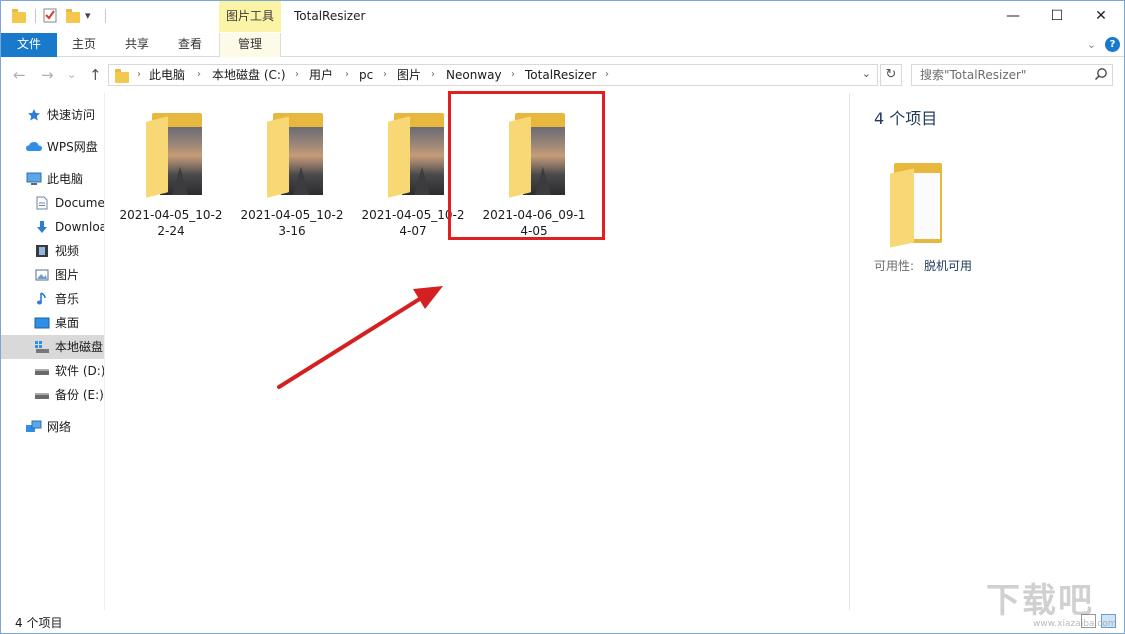  Describe the element at coordinates (474, 75) in the screenshot. I see `breadcrumb-neonway: Neonway` at that location.